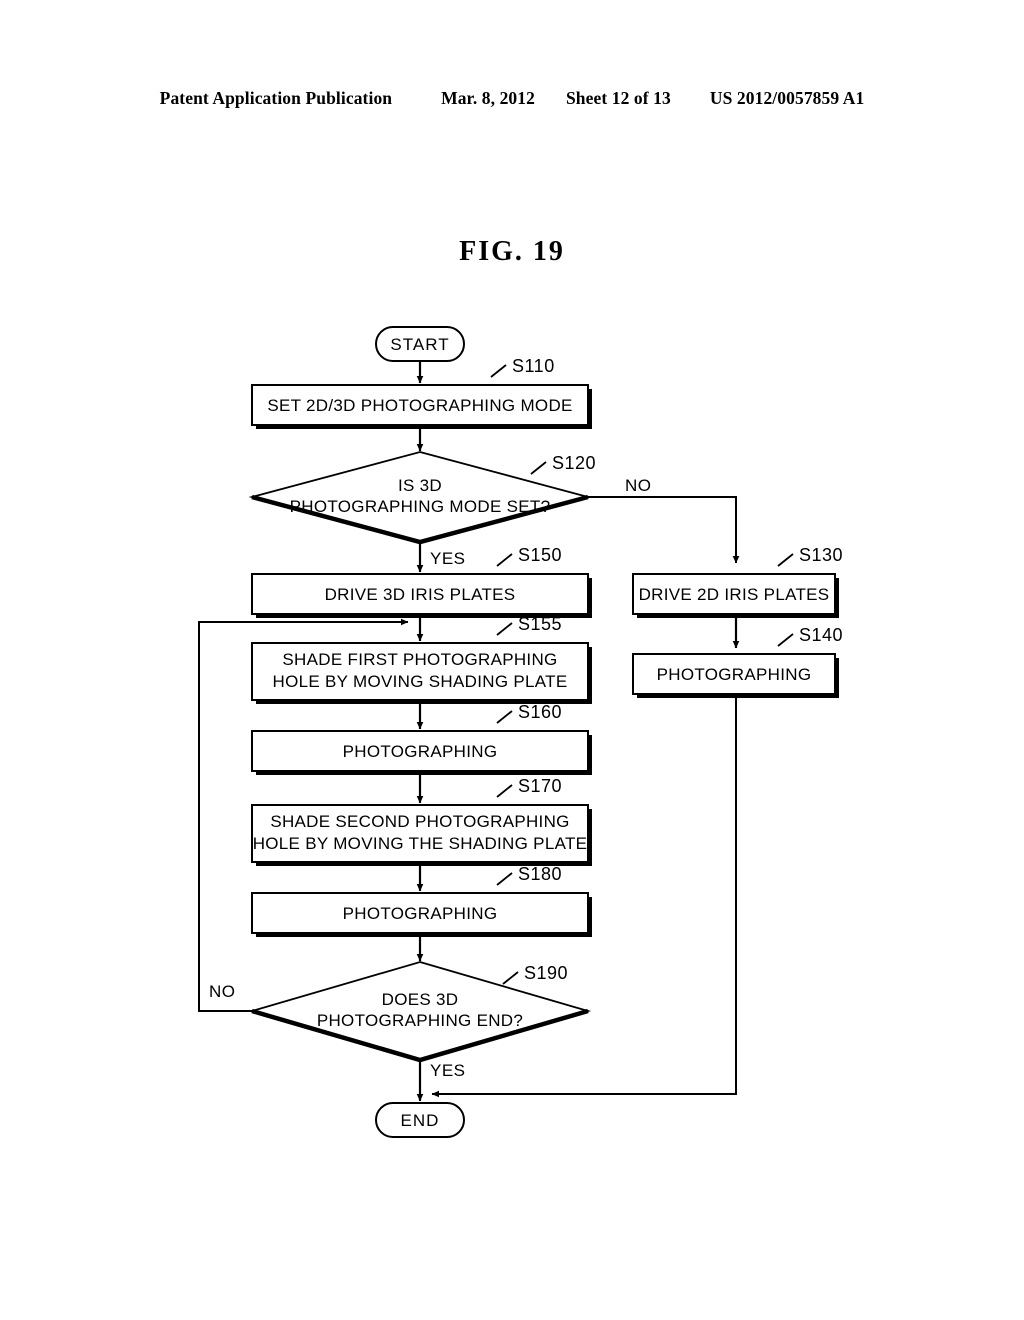 The image size is (1024, 1320). I want to click on step-label-s190: S190, so click(546, 973).